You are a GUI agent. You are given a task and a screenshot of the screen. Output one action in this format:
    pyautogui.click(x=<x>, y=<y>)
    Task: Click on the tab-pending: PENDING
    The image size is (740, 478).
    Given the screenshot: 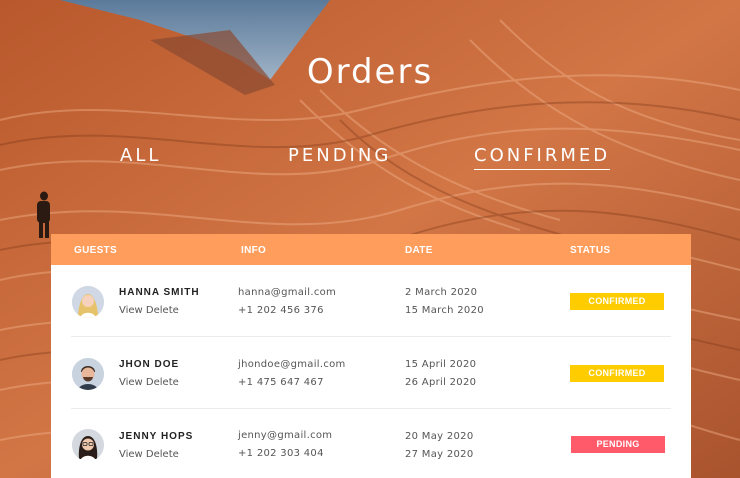 What is the action you would take?
    pyautogui.click(x=339, y=157)
    